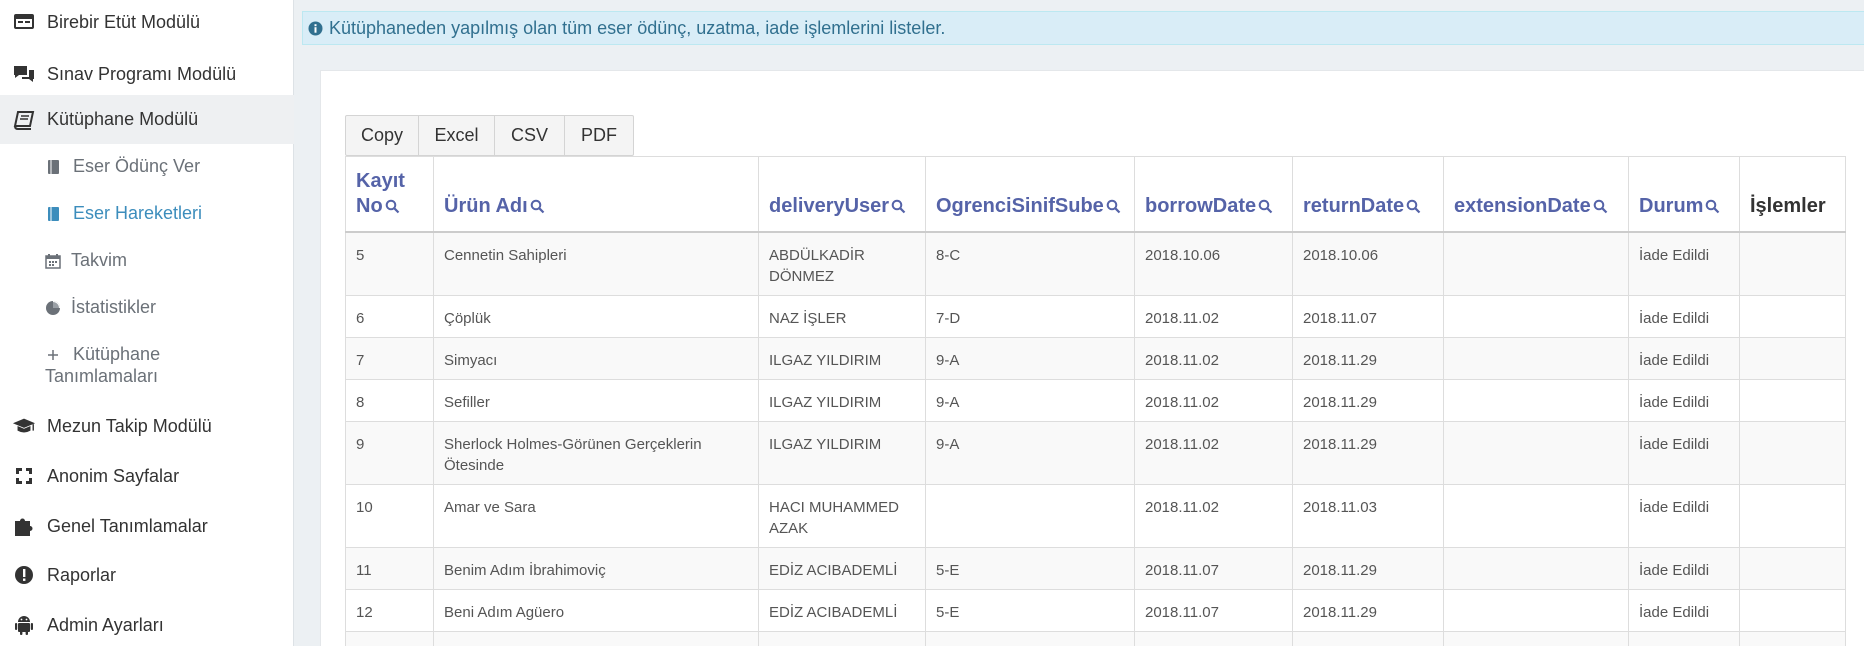 The image size is (1864, 646). I want to click on delivery-user-line1: HACI MUHAMMED, so click(834, 507).